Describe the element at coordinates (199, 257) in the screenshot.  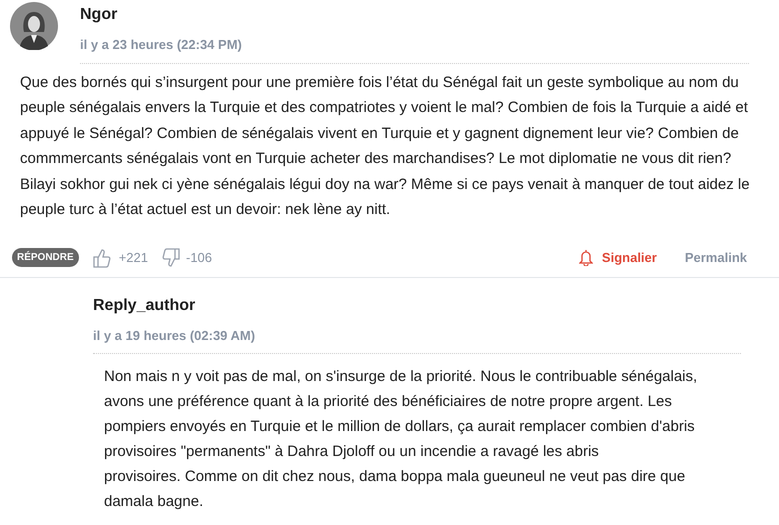
I see `downvote-count: -106` at that location.